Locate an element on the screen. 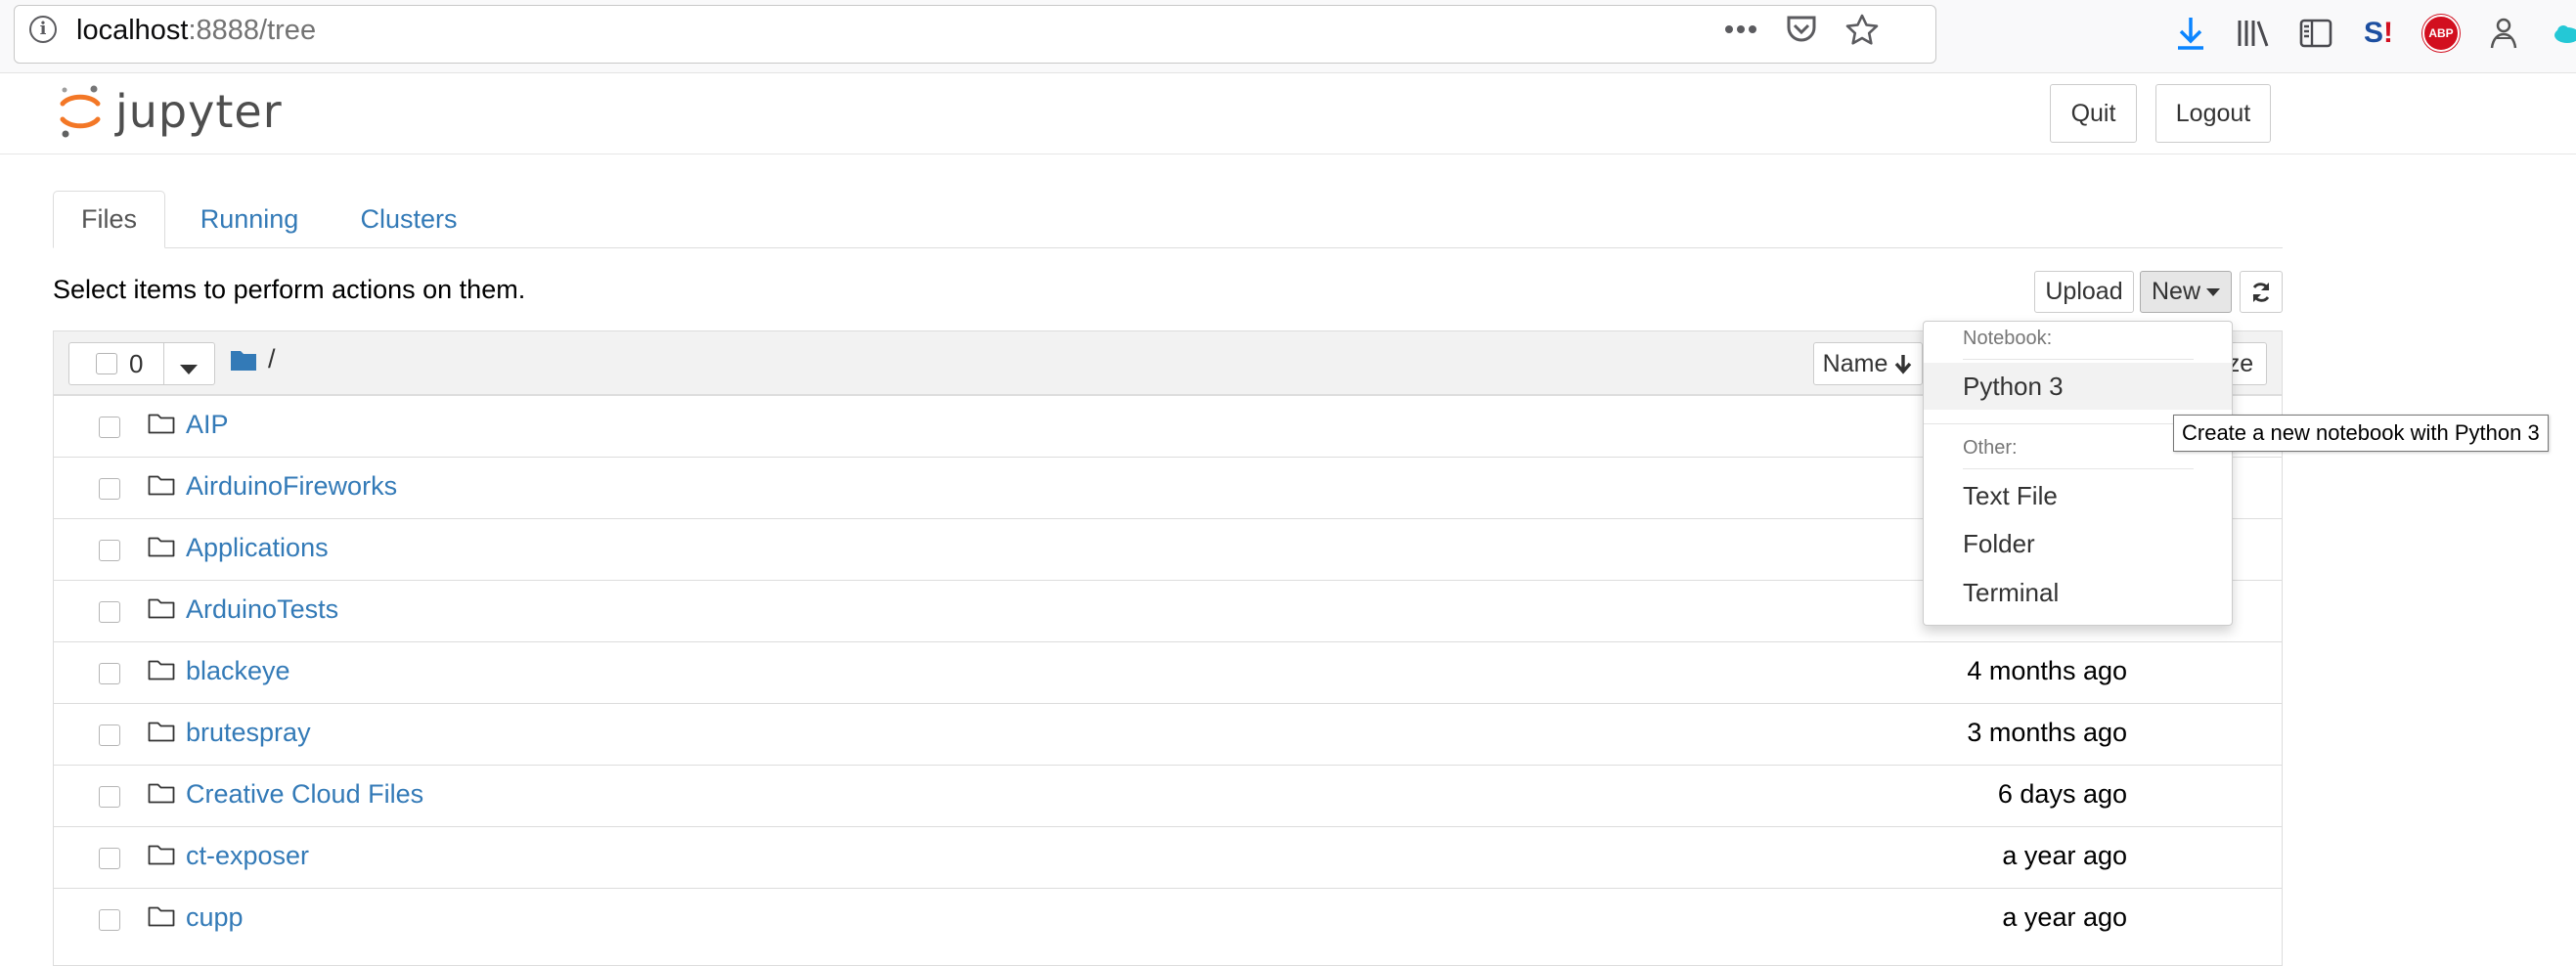 The width and height of the screenshot is (2576, 966). menu-item-terminal: Terminal is located at coordinates (2078, 592).